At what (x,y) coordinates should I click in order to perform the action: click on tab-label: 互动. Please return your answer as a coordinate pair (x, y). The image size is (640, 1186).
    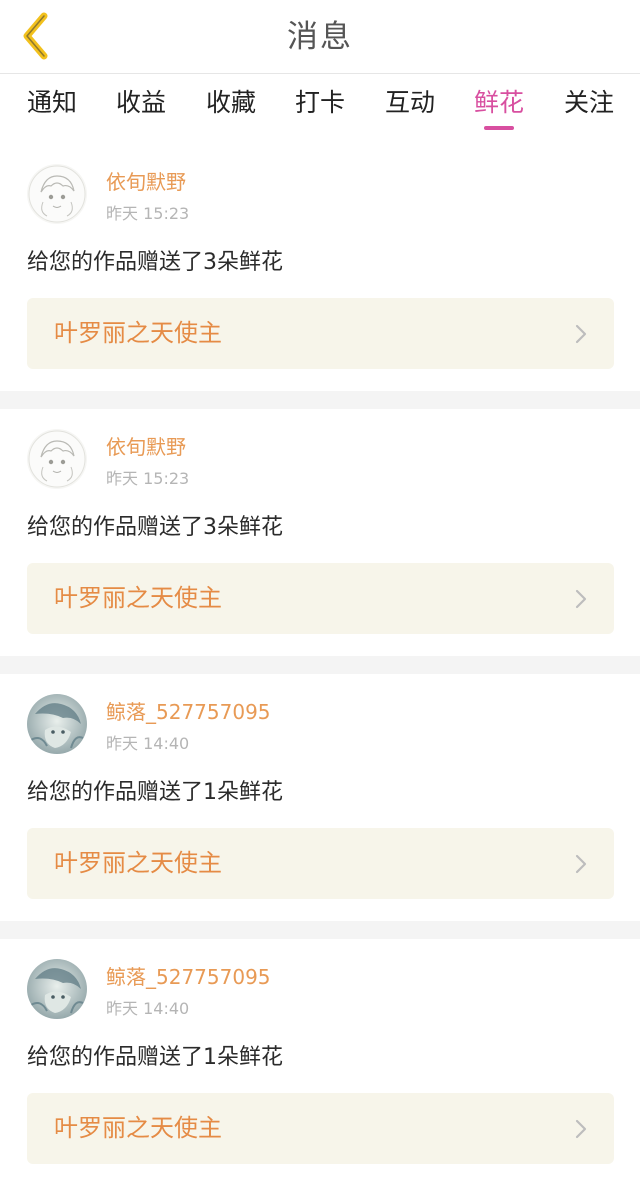
    Looking at the image, I should click on (409, 102).